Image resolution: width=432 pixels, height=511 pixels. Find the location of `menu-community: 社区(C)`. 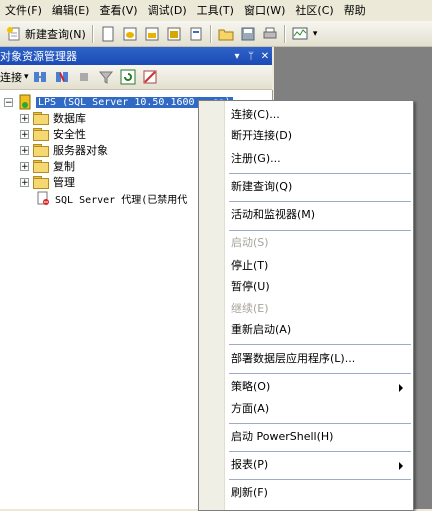

menu-community: 社区(C) is located at coordinates (313, 10).